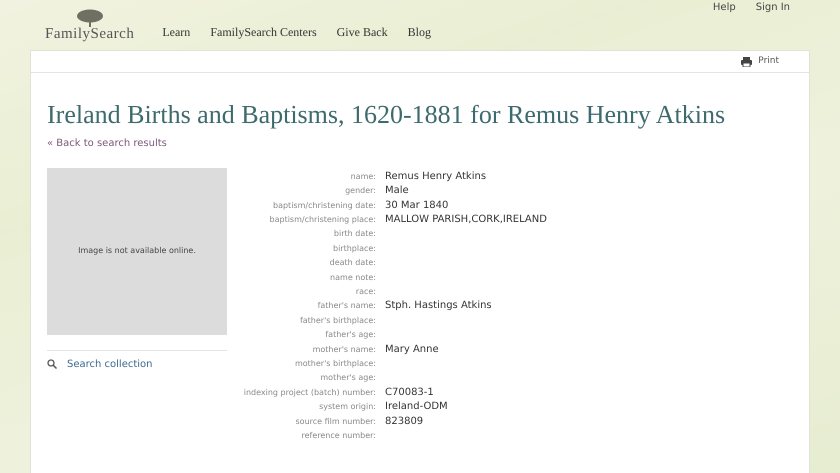 Image resolution: width=840 pixels, height=473 pixels. Describe the element at coordinates (411, 349) in the screenshot. I see `field-value: Mary Anne` at that location.